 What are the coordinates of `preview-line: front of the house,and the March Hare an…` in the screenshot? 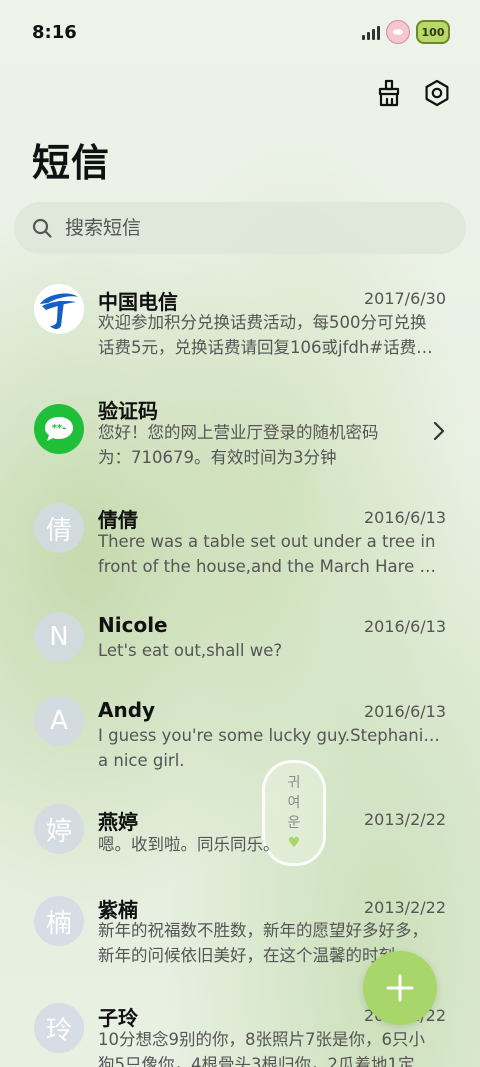 It's located at (271, 566).